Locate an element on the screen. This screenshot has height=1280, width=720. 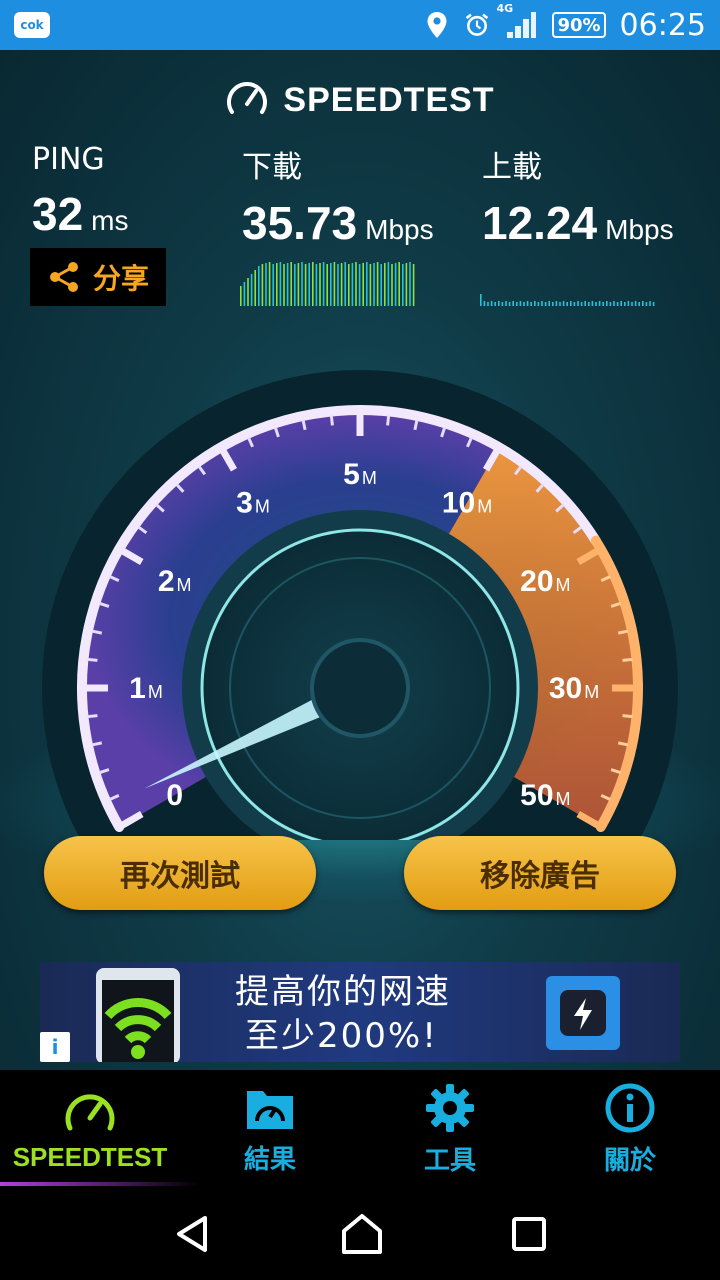
recent-apps-icon is located at coordinates (529, 1234).